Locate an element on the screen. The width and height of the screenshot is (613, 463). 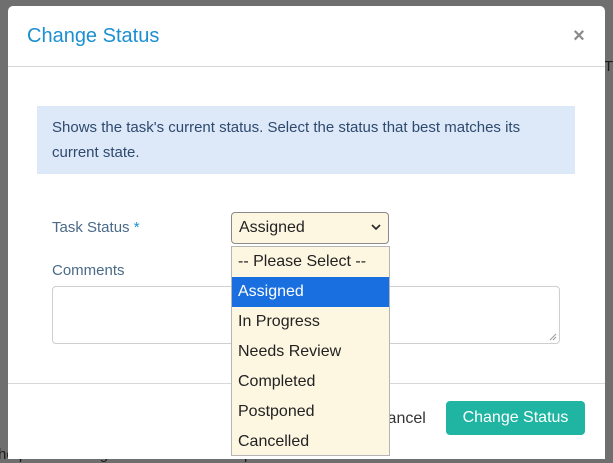
modal-header: Change Status × is located at coordinates (306, 36).